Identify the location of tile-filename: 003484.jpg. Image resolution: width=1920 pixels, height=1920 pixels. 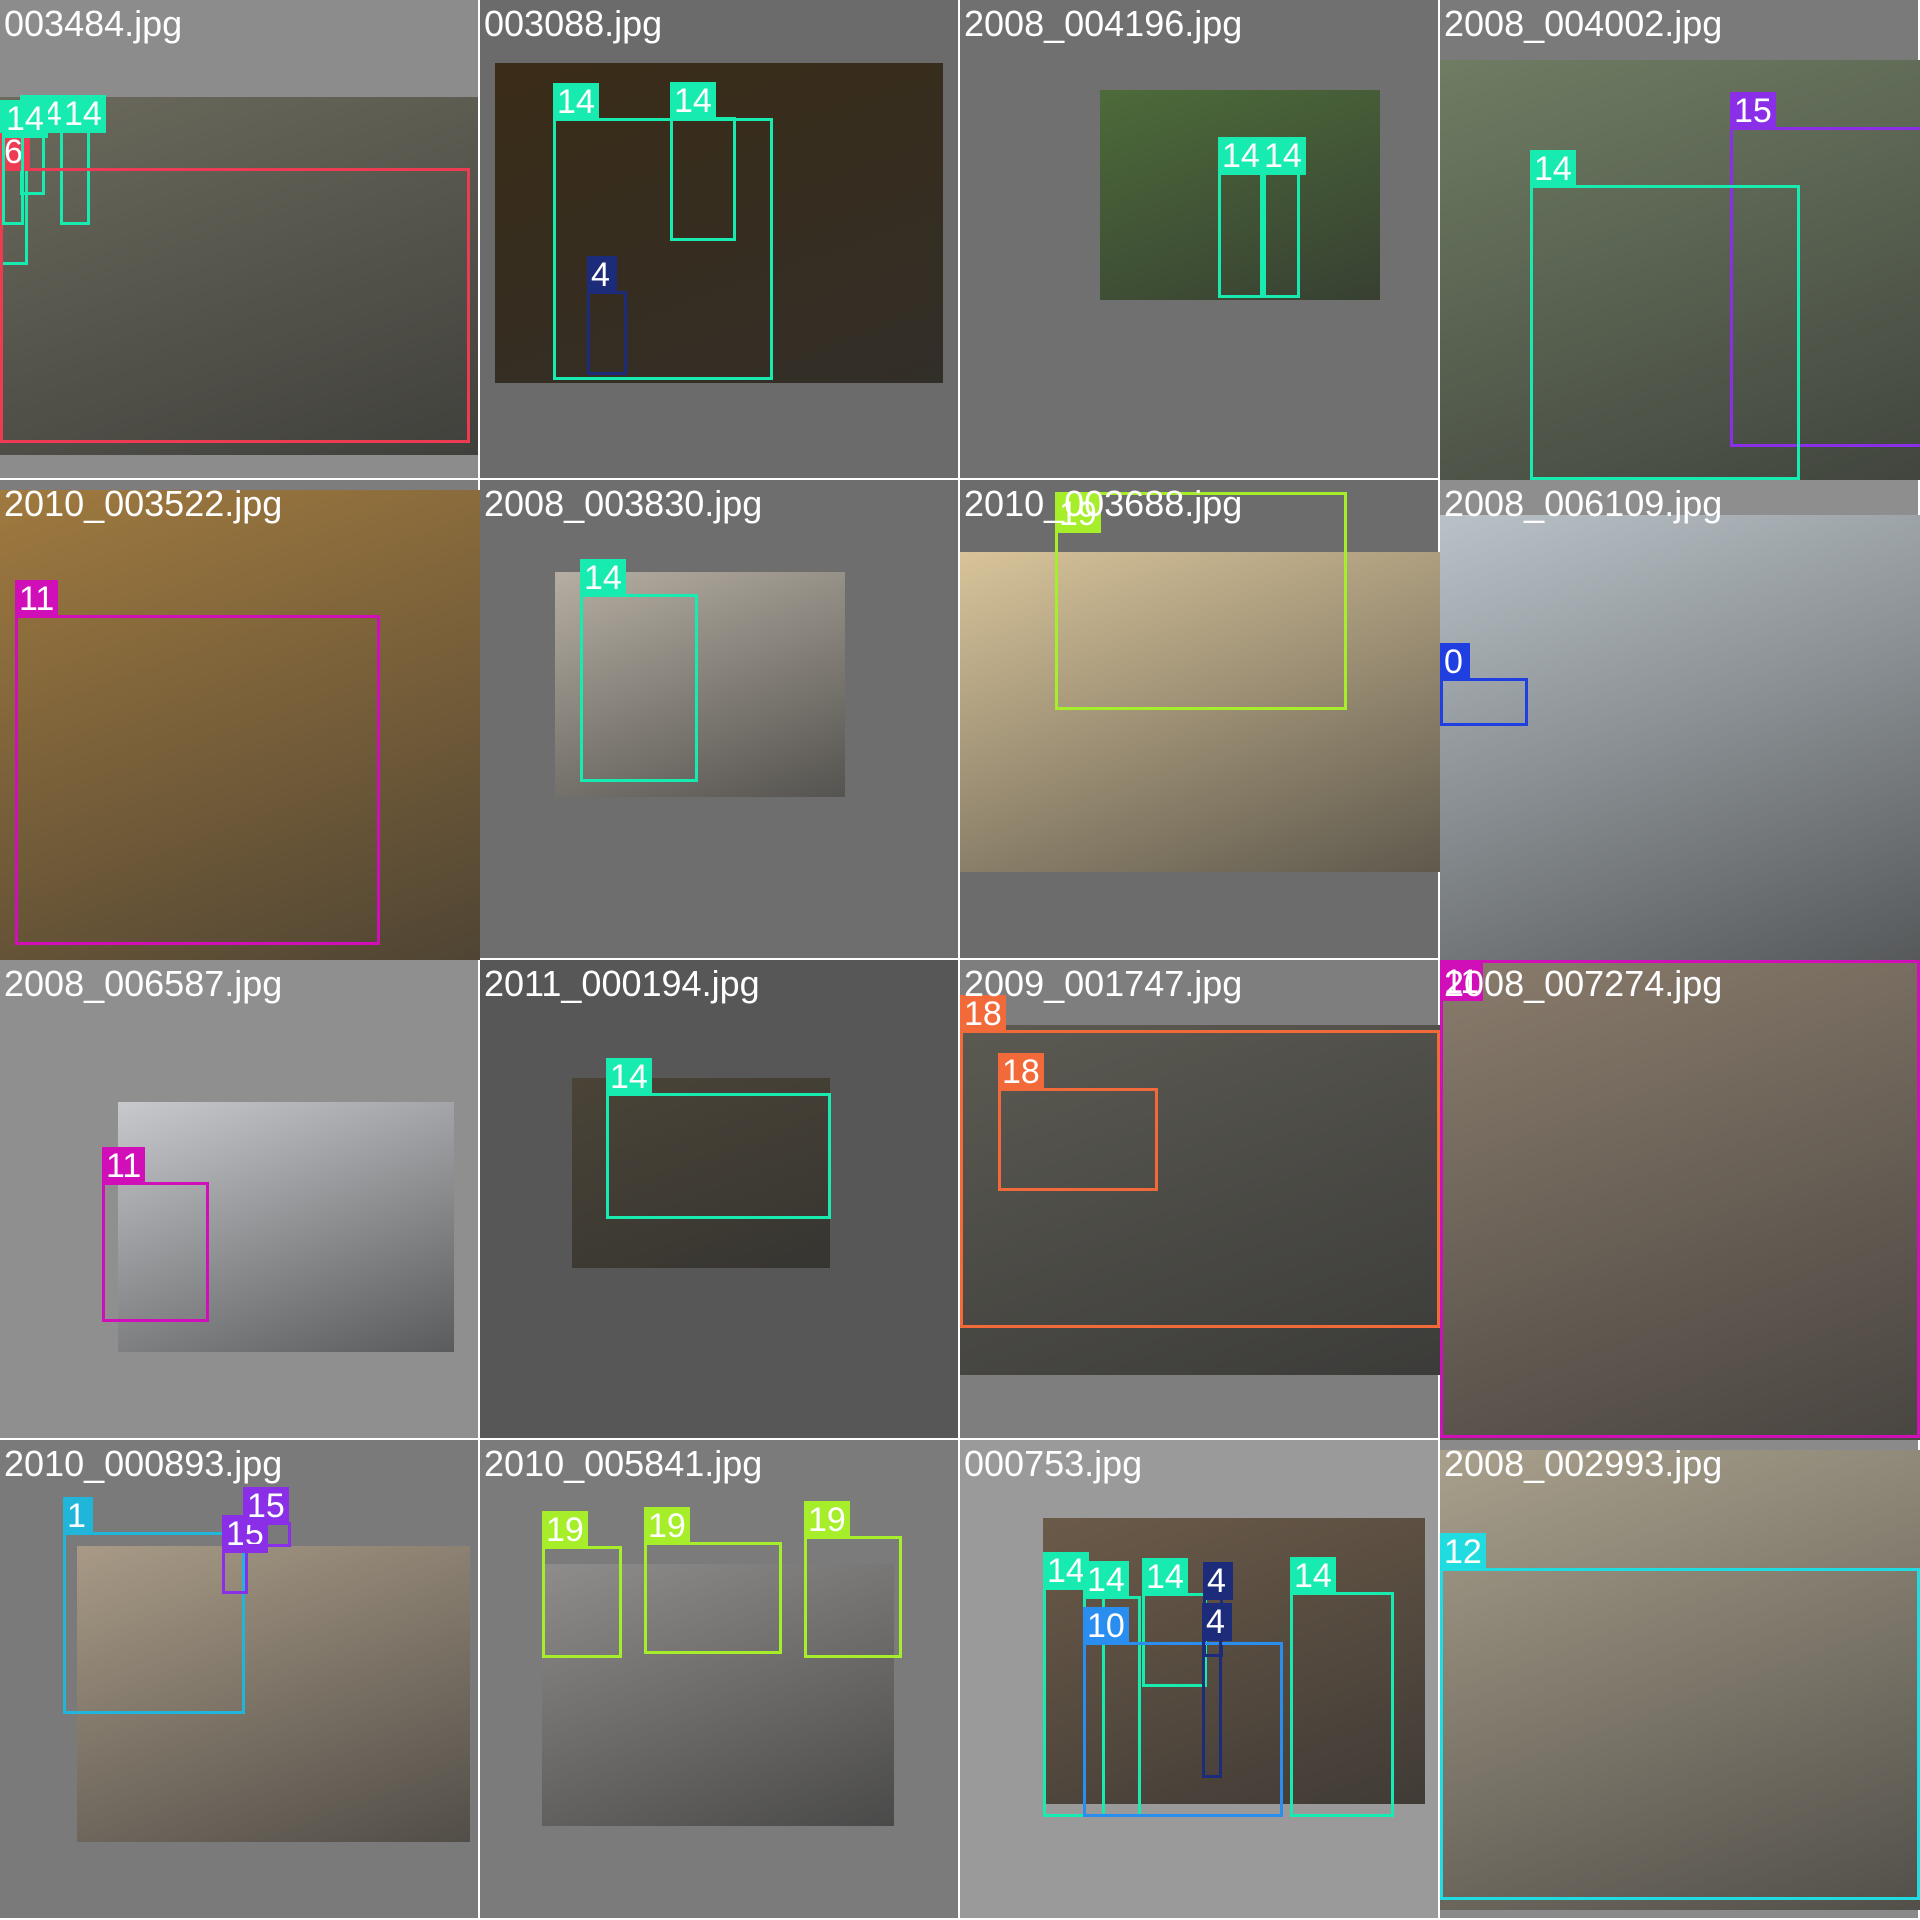
(93, 23).